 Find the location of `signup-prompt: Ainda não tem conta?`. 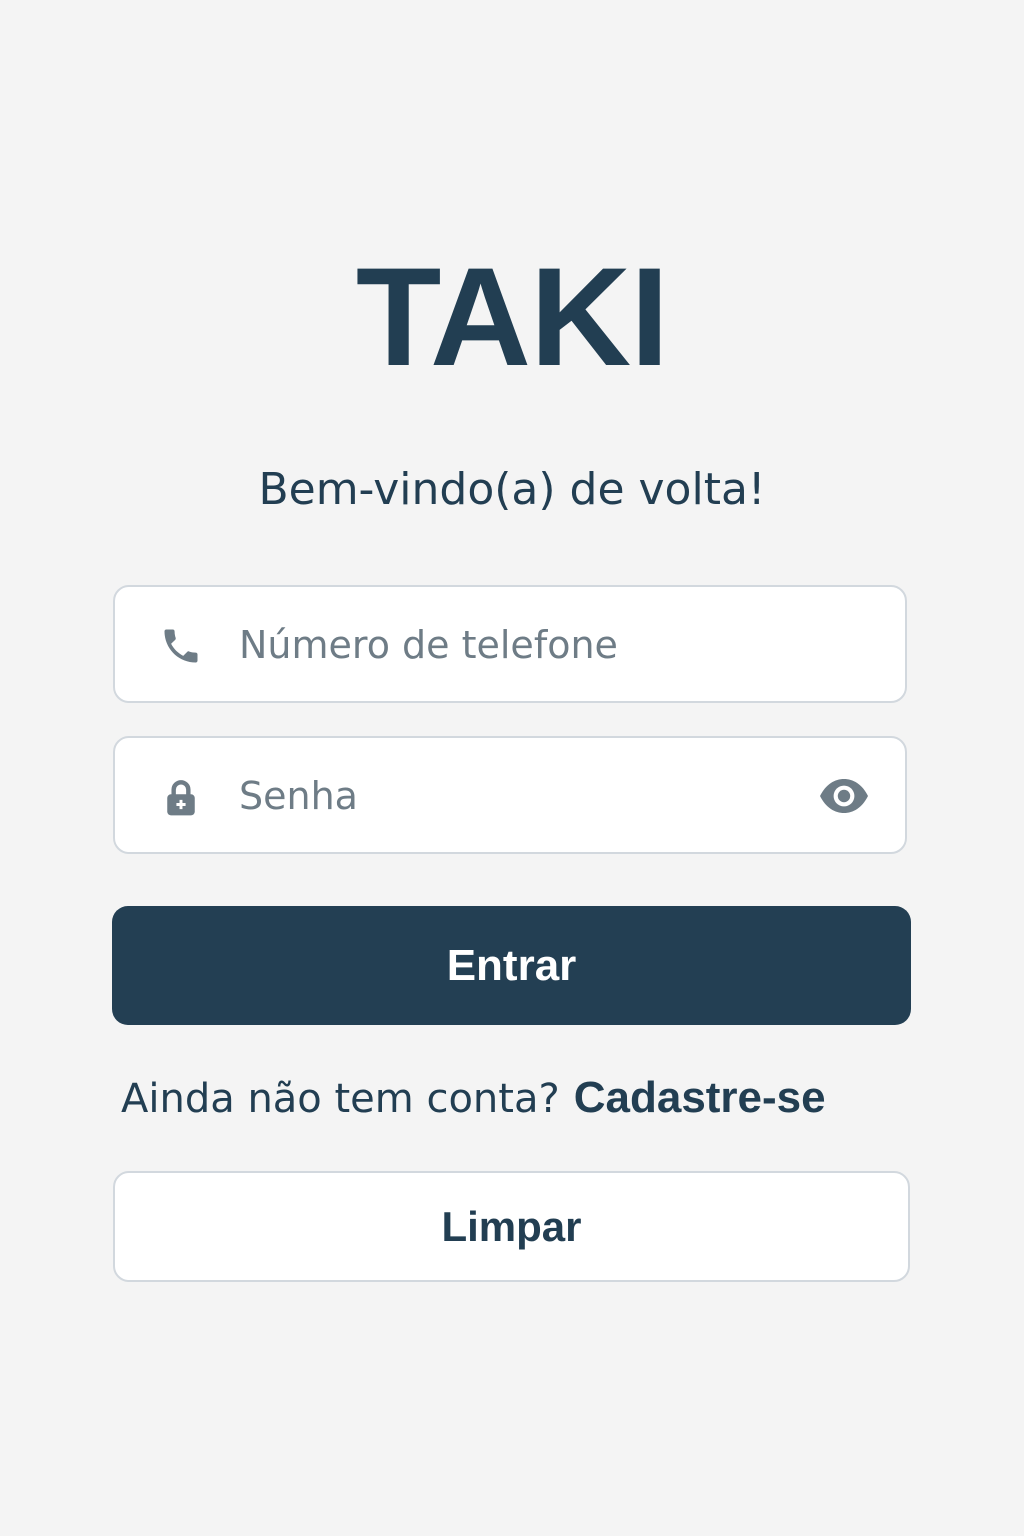

signup-prompt: Ainda não tem conta? is located at coordinates (340, 1099).